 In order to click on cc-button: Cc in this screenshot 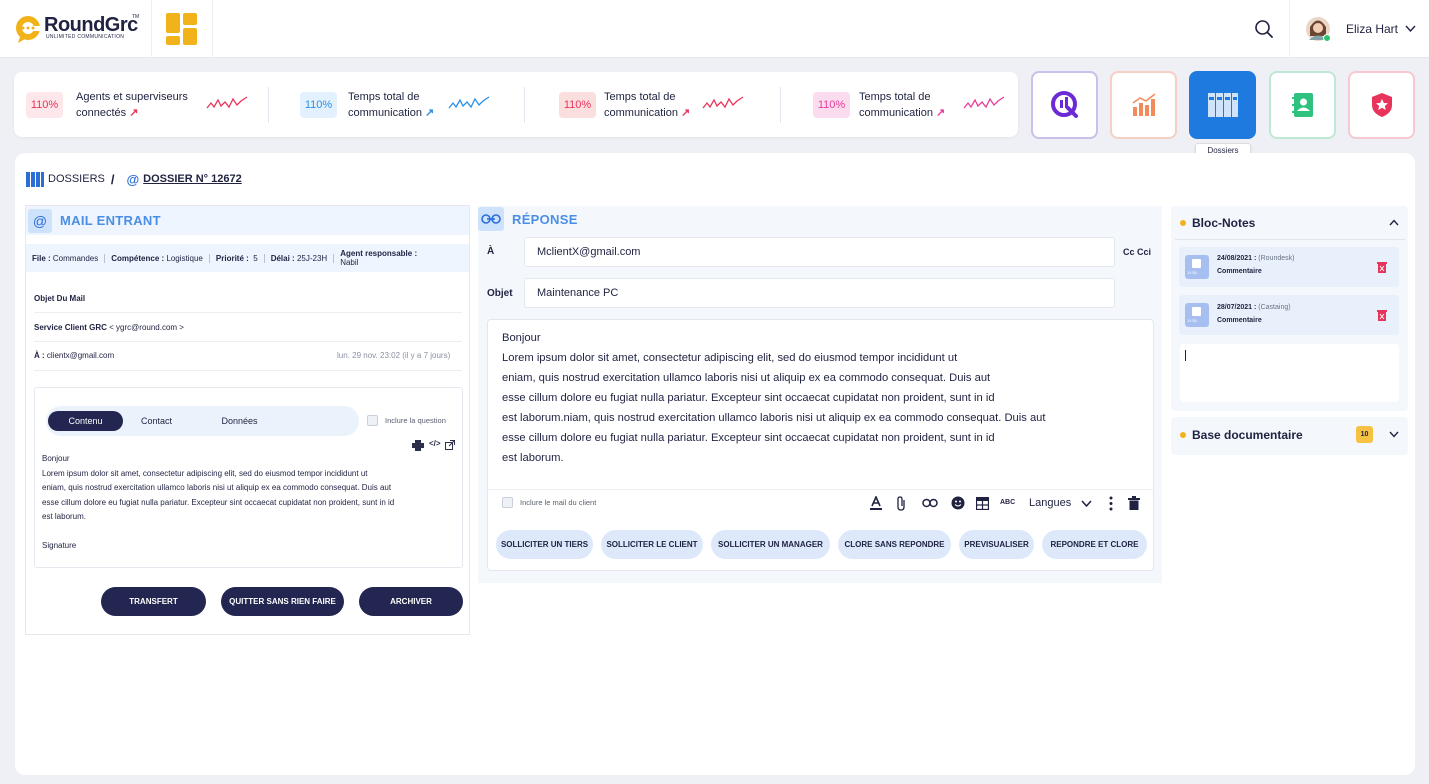, I will do `click(1129, 252)`.